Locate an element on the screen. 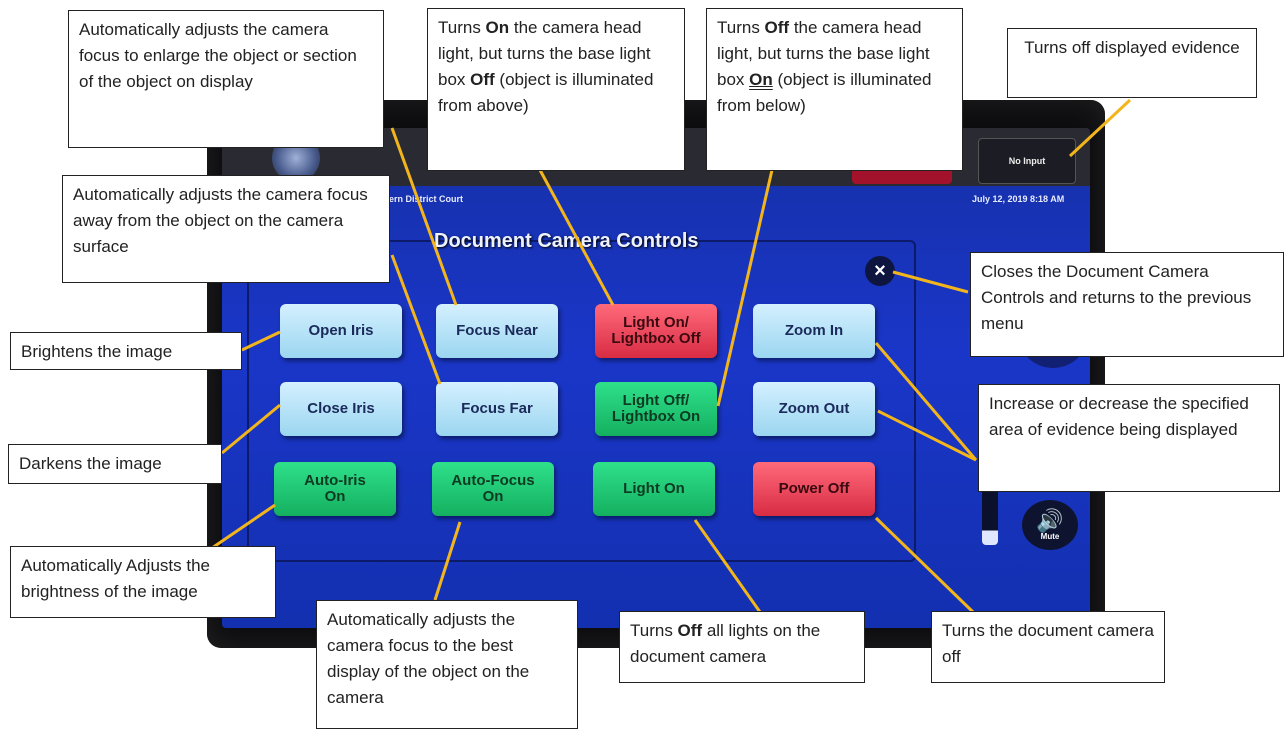 The width and height of the screenshot is (1286, 729). connector-no-input is located at coordinates (1100, 128).